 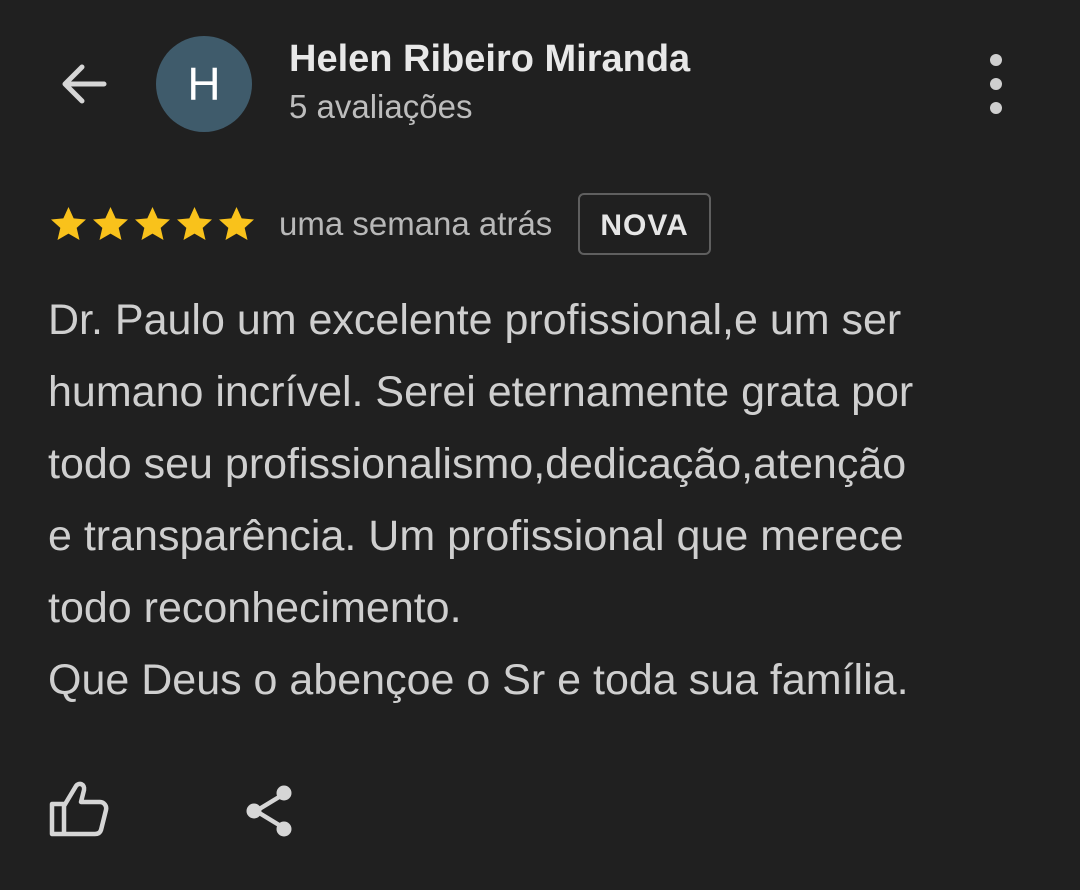 I want to click on avatar-initial: H, so click(x=204, y=84).